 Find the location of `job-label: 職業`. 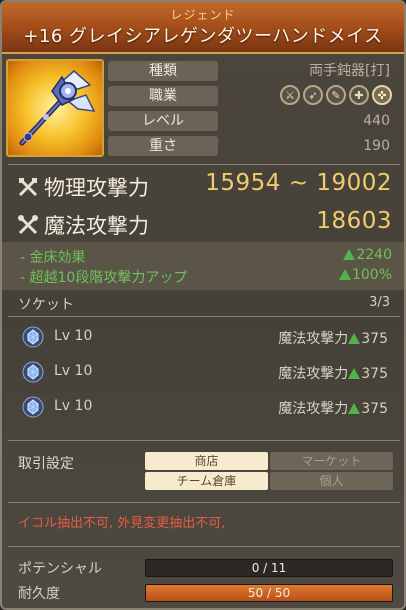

job-label: 職業 is located at coordinates (163, 96).